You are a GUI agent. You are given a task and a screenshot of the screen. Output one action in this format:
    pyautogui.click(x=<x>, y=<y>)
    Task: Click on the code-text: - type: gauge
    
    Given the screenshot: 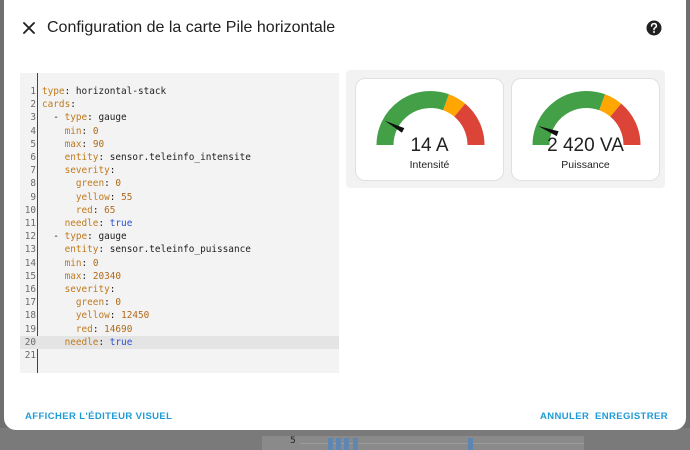 What is the action you would take?
    pyautogui.click(x=84, y=118)
    